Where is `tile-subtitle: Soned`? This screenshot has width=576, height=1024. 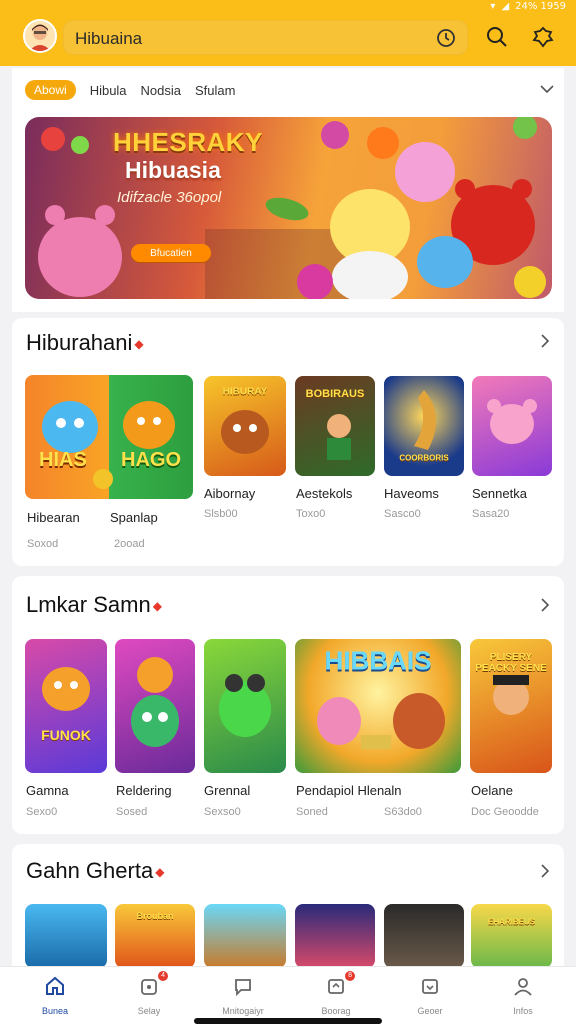 tile-subtitle: Soned is located at coordinates (312, 812).